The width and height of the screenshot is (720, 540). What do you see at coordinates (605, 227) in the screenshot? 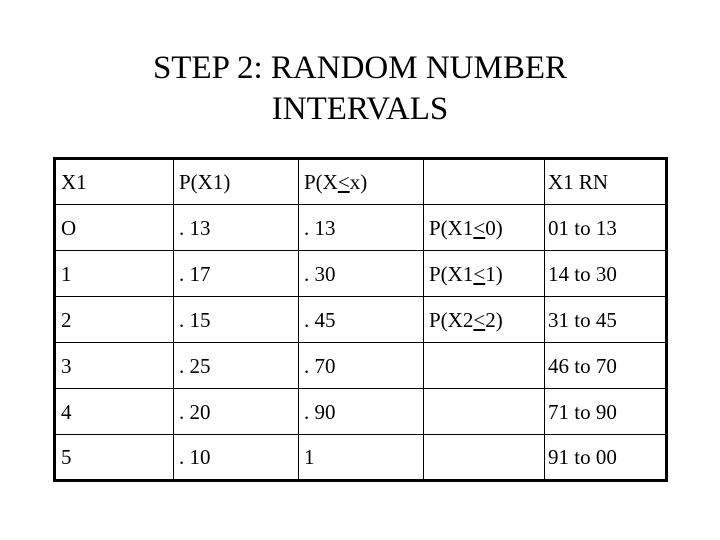
I see `cell-rn-range: 01 to 13` at bounding box center [605, 227].